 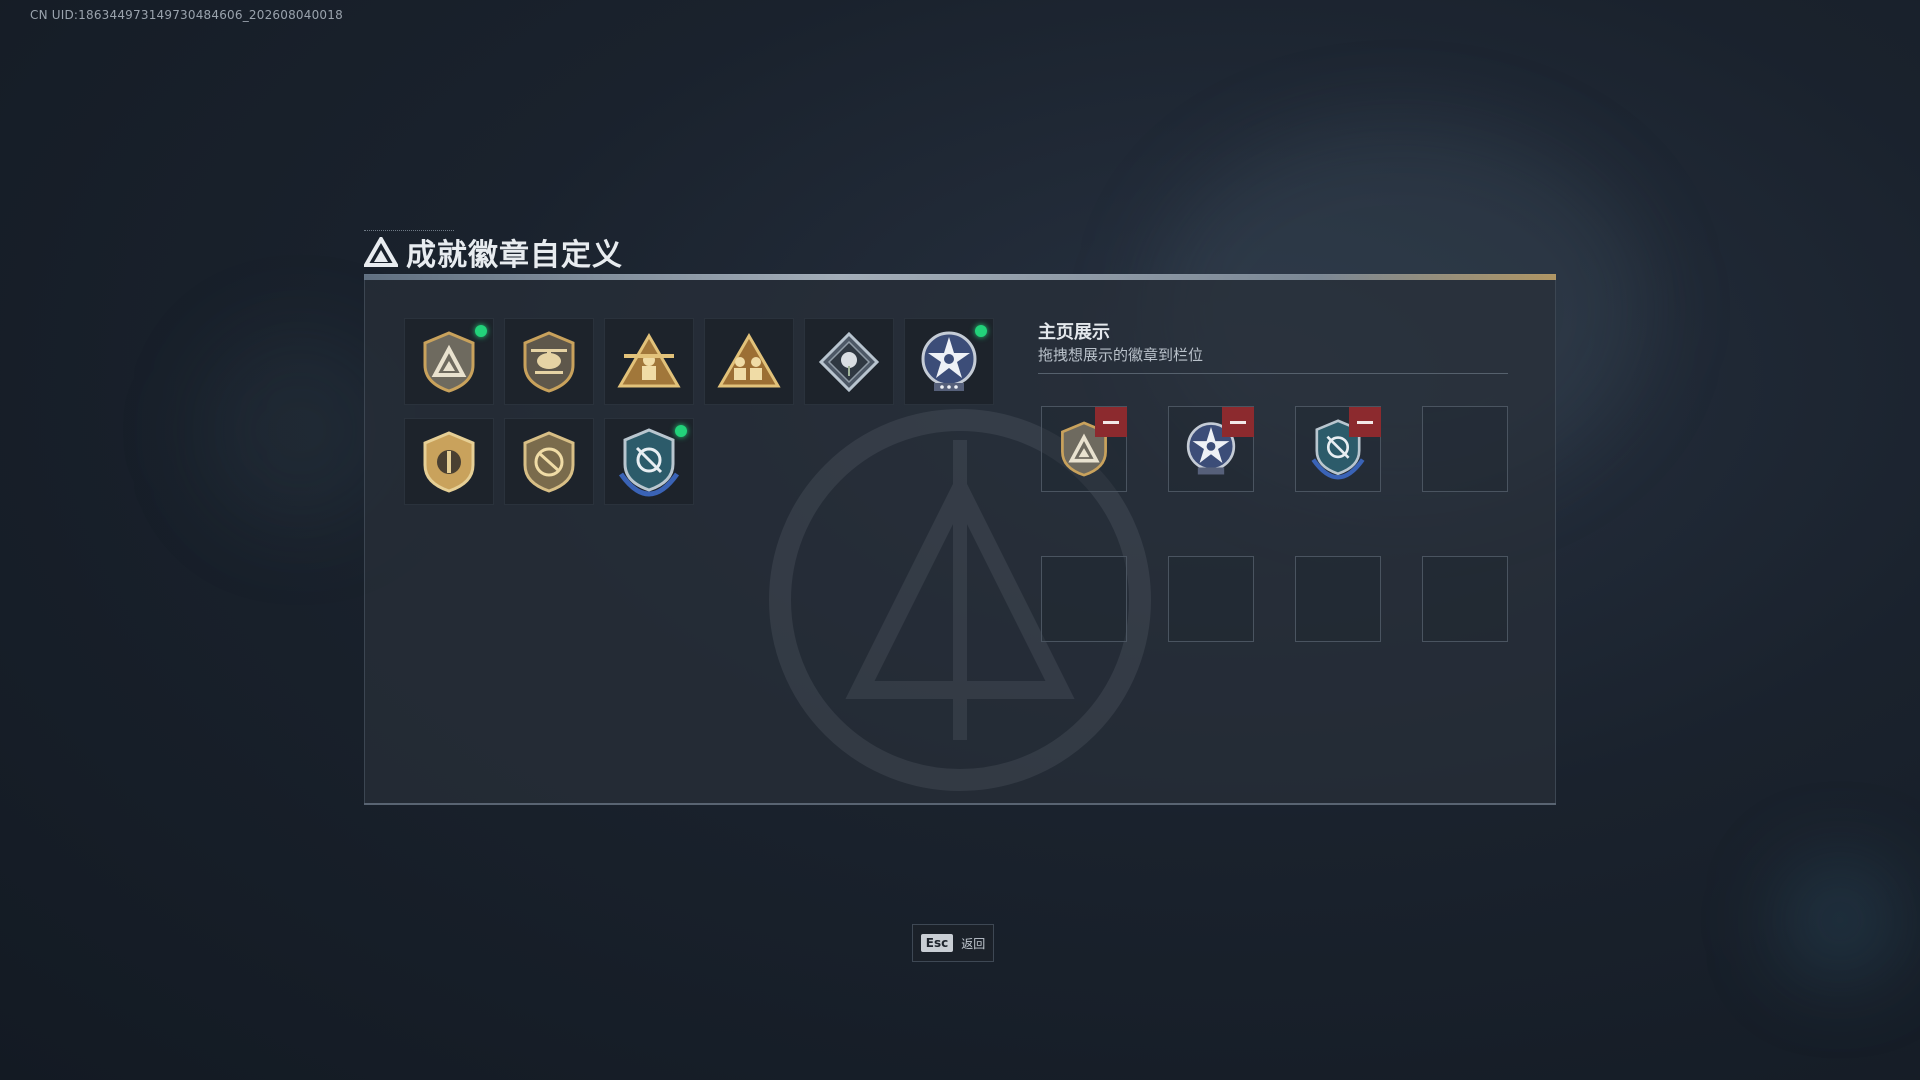 I want to click on page-header: 成就徽章自定义, so click(x=493, y=252).